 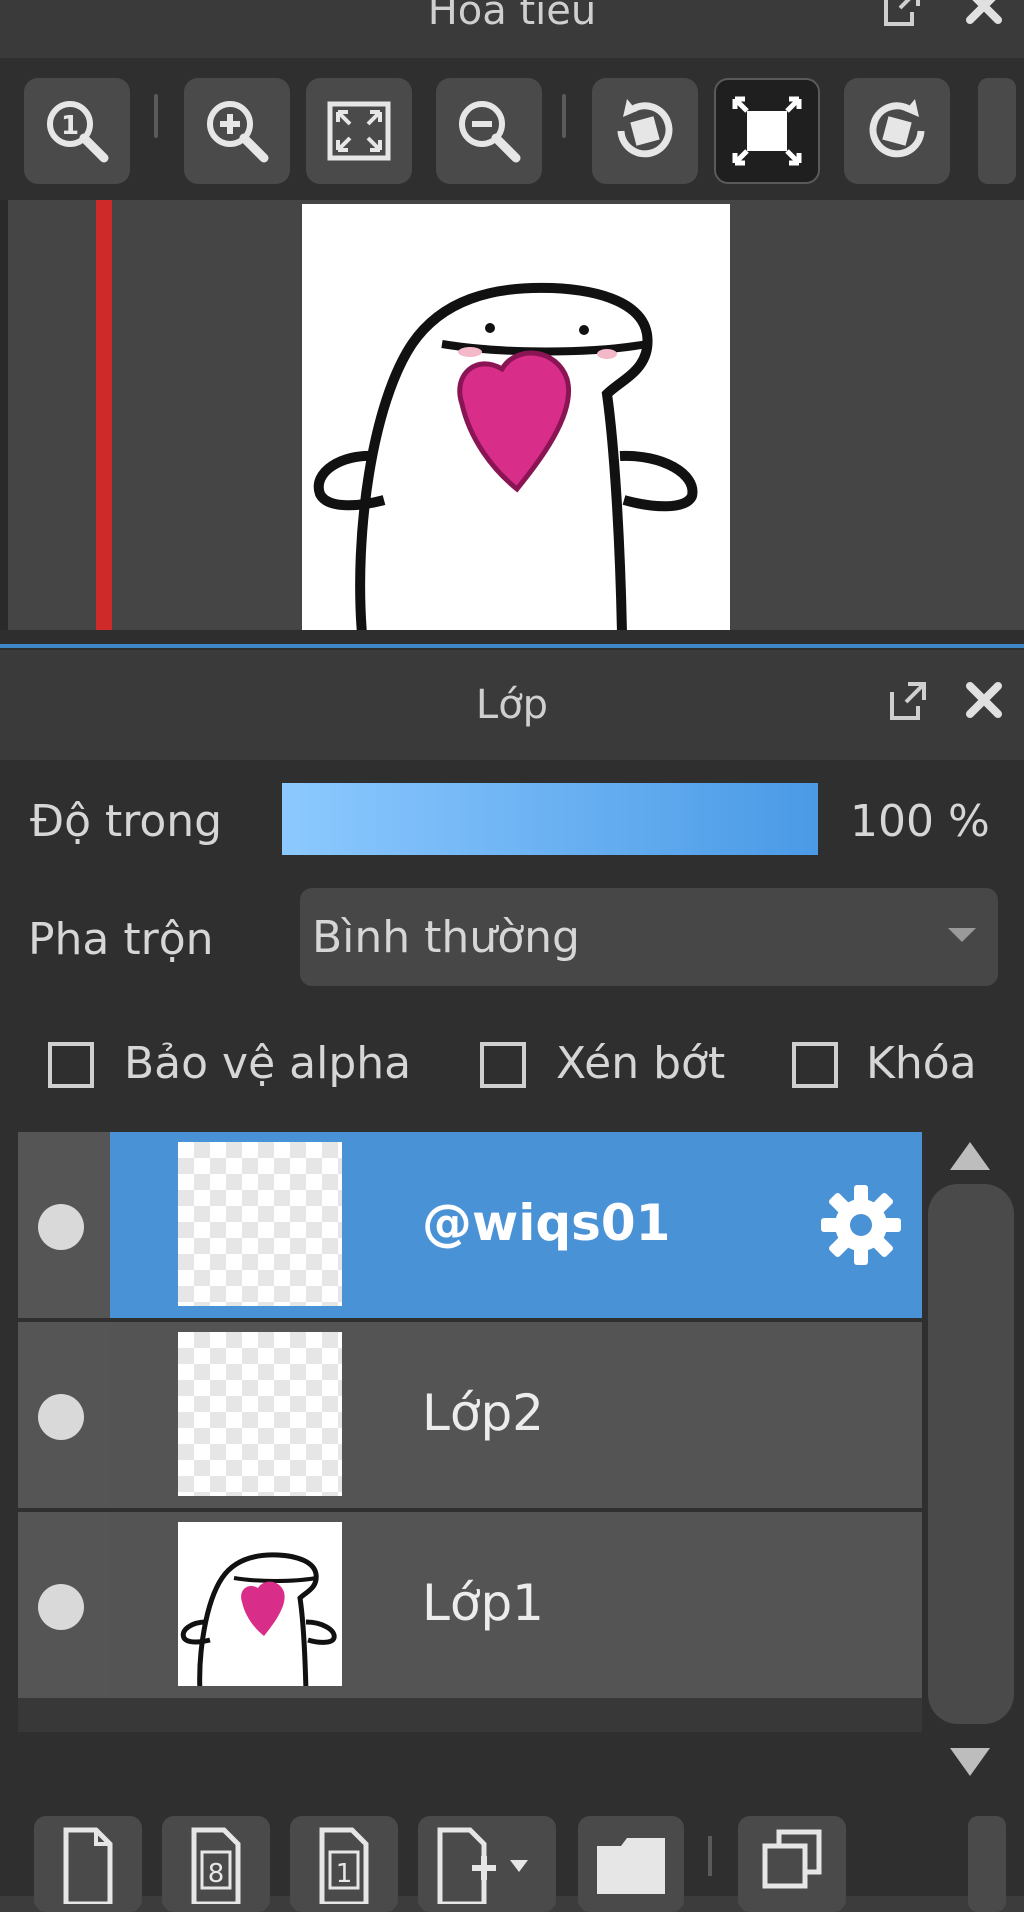 I want to click on fit-to-window-icon, so click(x=359, y=131).